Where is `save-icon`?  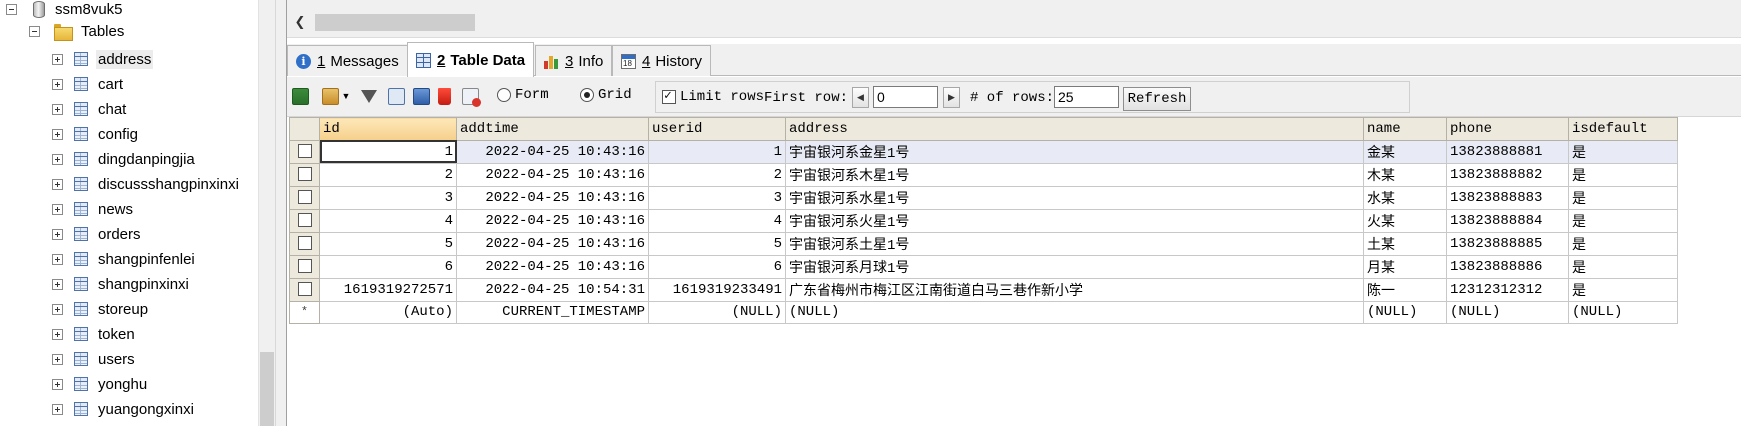 save-icon is located at coordinates (421, 96).